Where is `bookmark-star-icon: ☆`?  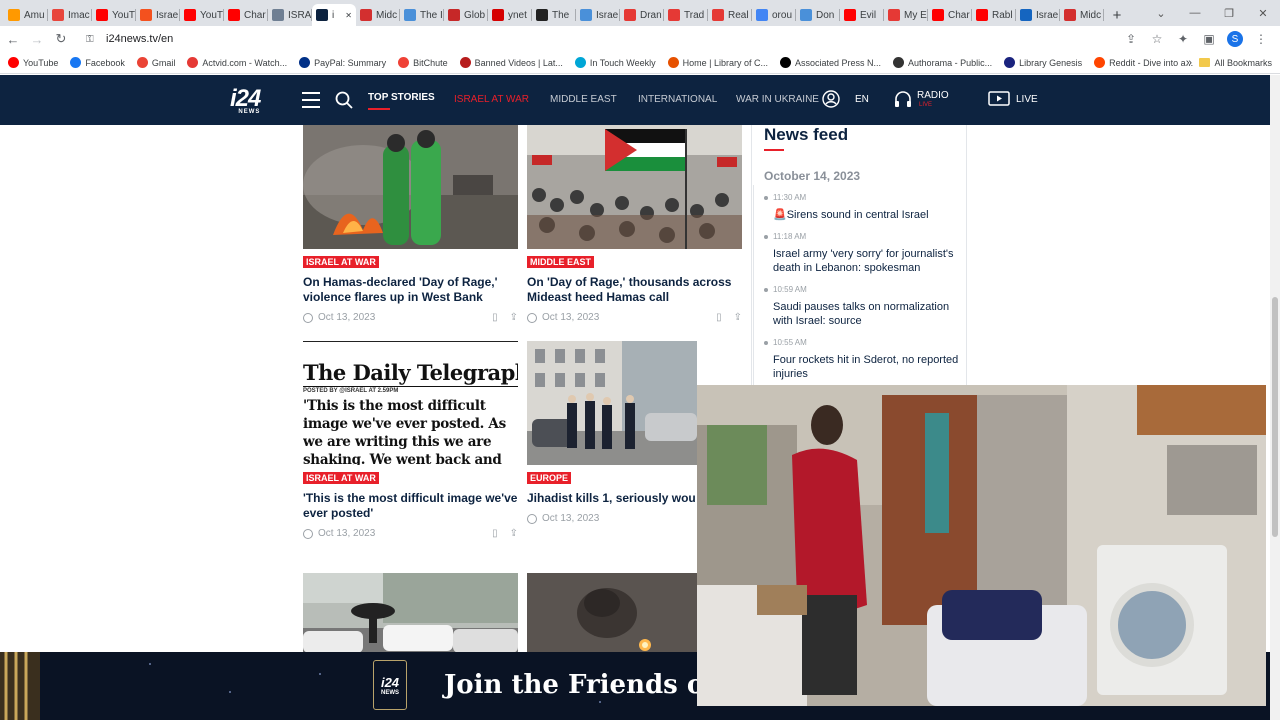 bookmark-star-icon: ☆ is located at coordinates (1157, 39).